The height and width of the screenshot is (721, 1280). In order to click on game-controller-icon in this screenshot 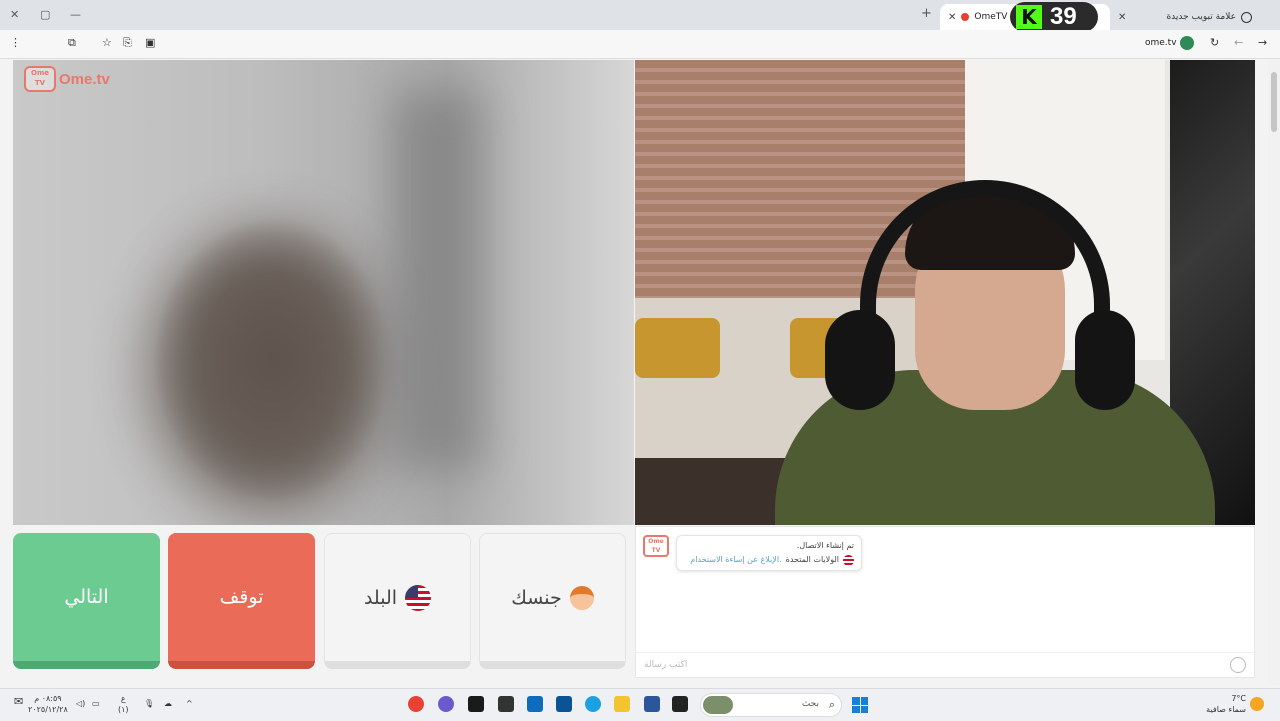, I will do `click(506, 704)`.